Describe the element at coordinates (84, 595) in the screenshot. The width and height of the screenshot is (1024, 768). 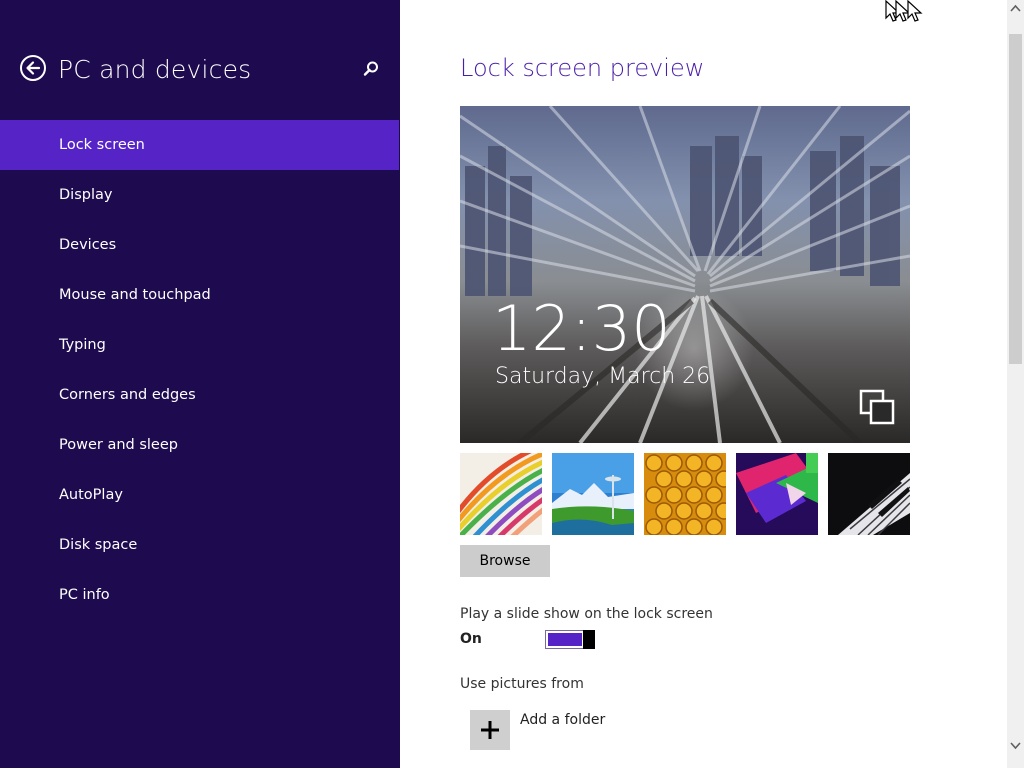
I see `sidebar-item-label: PC info` at that location.